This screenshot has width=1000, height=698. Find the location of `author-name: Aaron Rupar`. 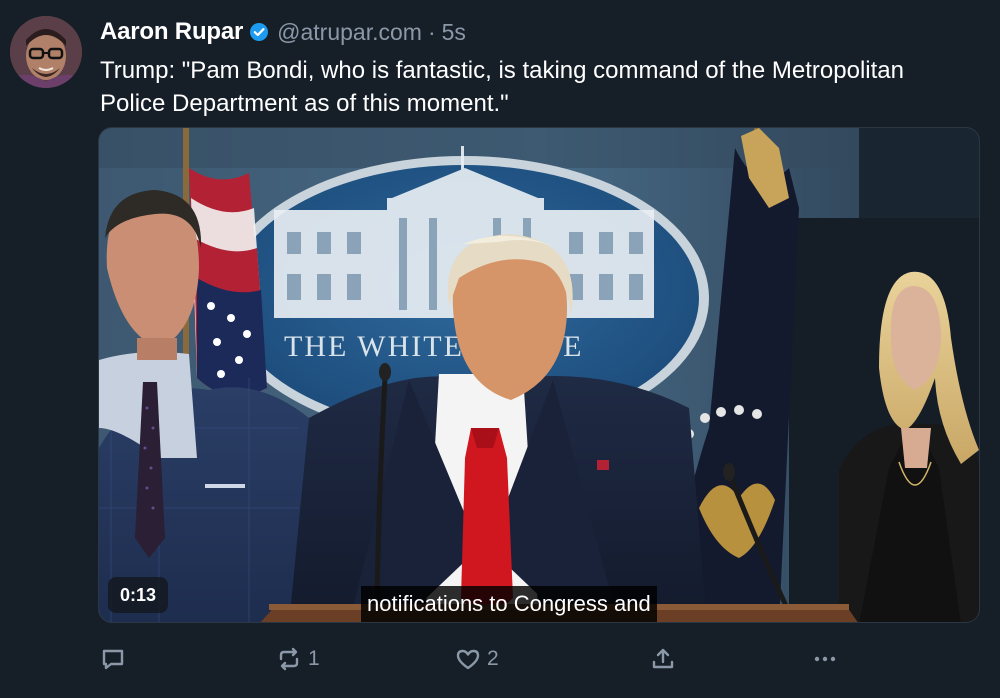

author-name: Aaron Rupar is located at coordinates (171, 32).